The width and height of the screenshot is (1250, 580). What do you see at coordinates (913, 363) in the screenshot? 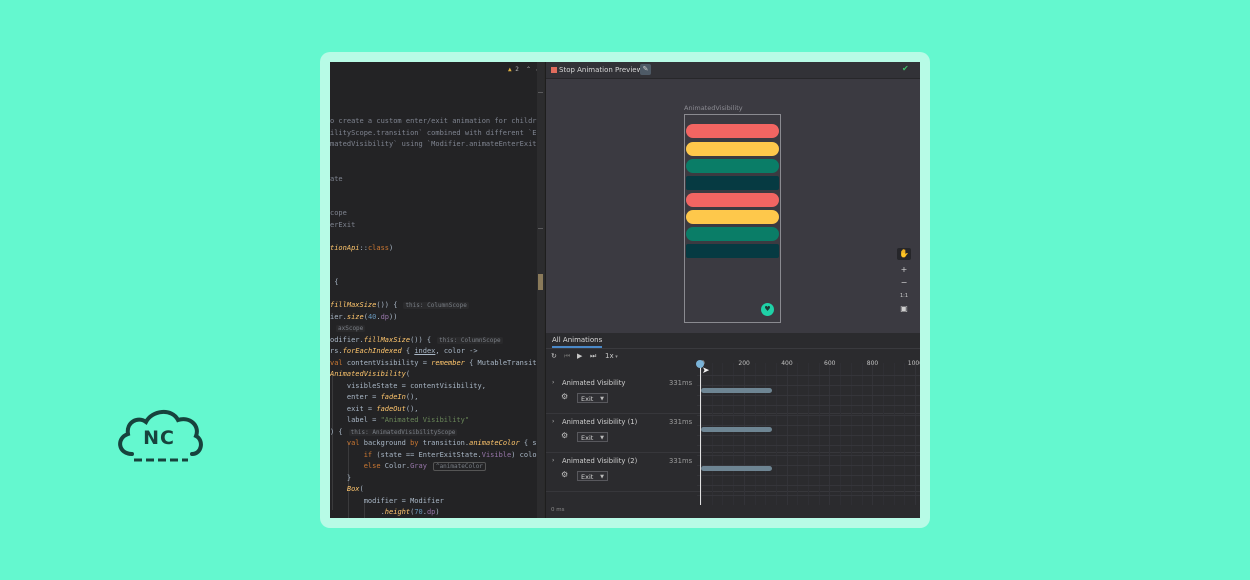
I see `timeline-ruler-label: 1000` at bounding box center [913, 363].